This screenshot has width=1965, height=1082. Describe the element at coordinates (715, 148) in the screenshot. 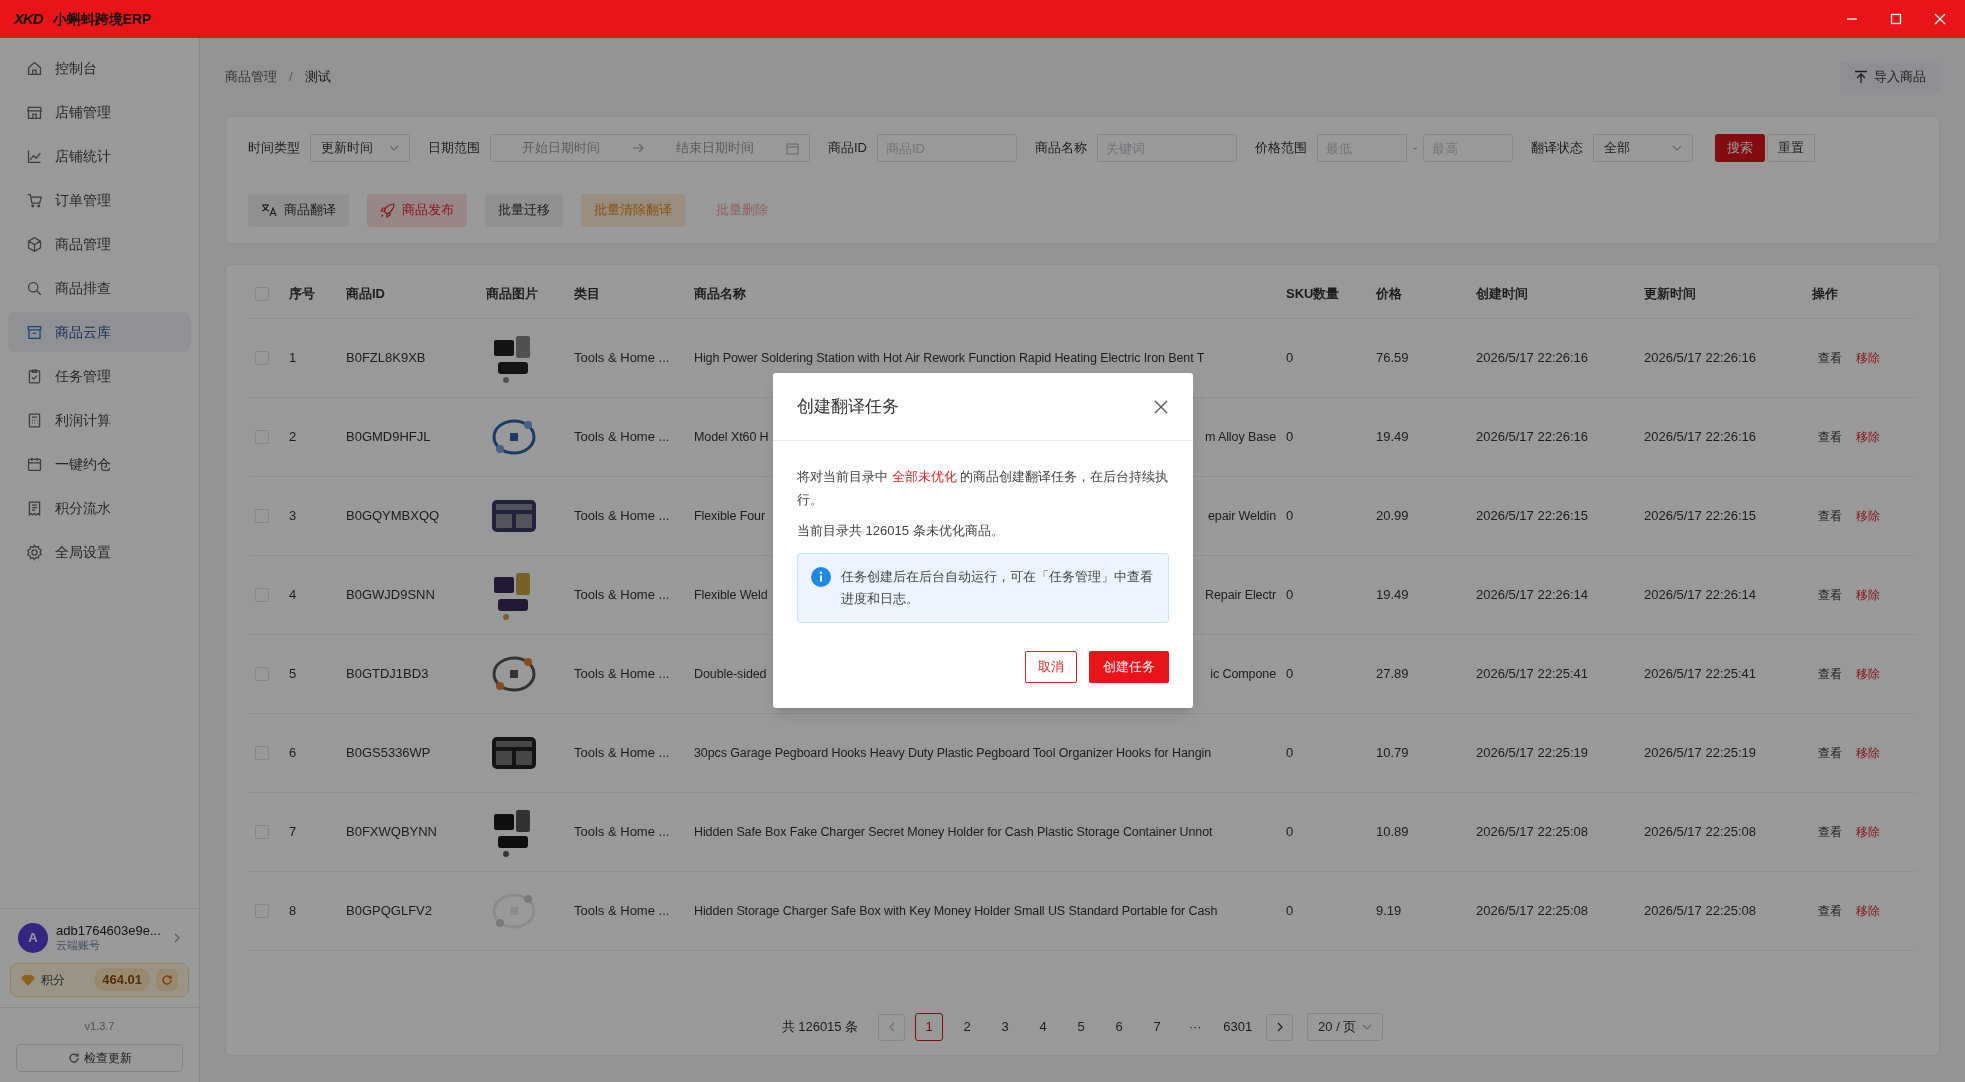

I see `end-date-field: 结束日期时间` at that location.